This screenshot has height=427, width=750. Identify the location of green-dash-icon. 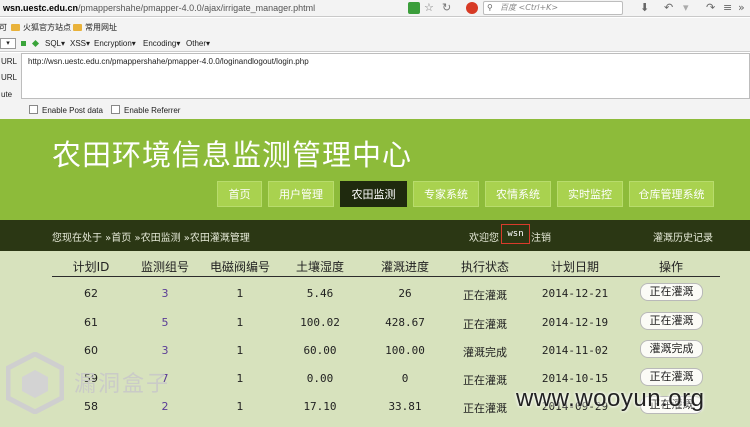
(23, 43).